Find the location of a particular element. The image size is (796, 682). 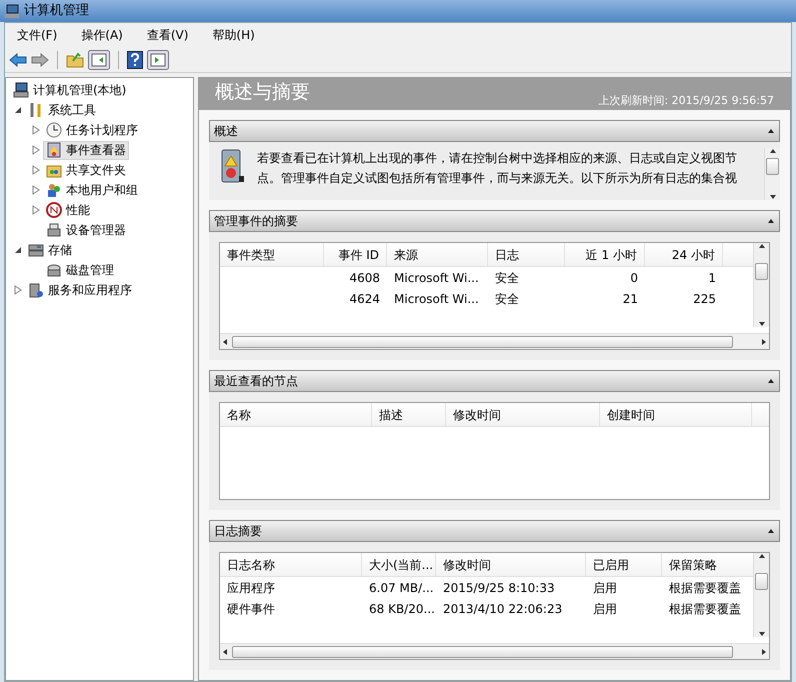

computer-icon is located at coordinates (12, 11).